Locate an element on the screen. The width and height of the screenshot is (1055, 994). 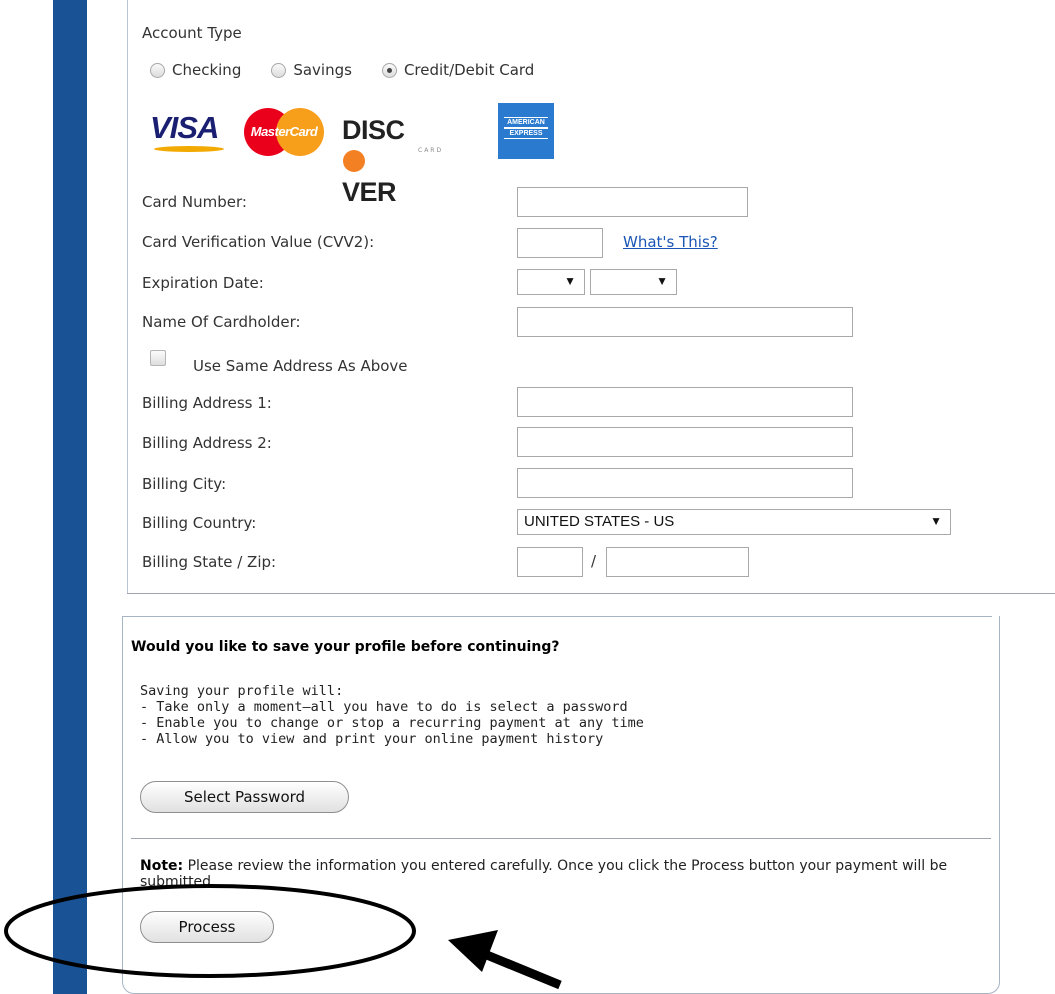
pointer-arrow-shaft is located at coordinates (521, 969).